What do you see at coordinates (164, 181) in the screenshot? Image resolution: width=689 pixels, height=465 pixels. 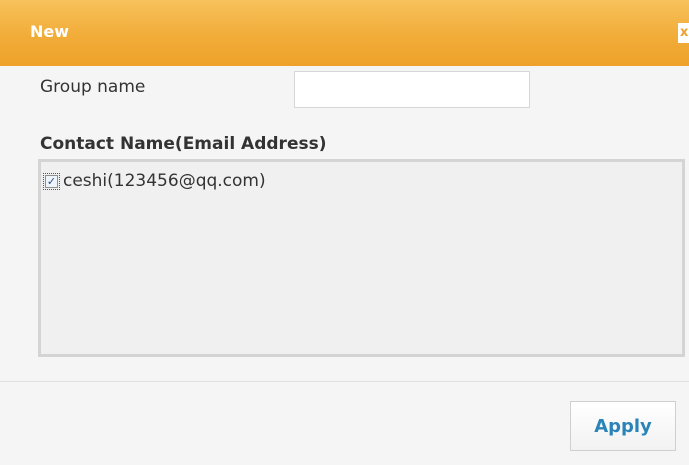 I see `contact-label: ceshi(123456@qq.com)` at bounding box center [164, 181].